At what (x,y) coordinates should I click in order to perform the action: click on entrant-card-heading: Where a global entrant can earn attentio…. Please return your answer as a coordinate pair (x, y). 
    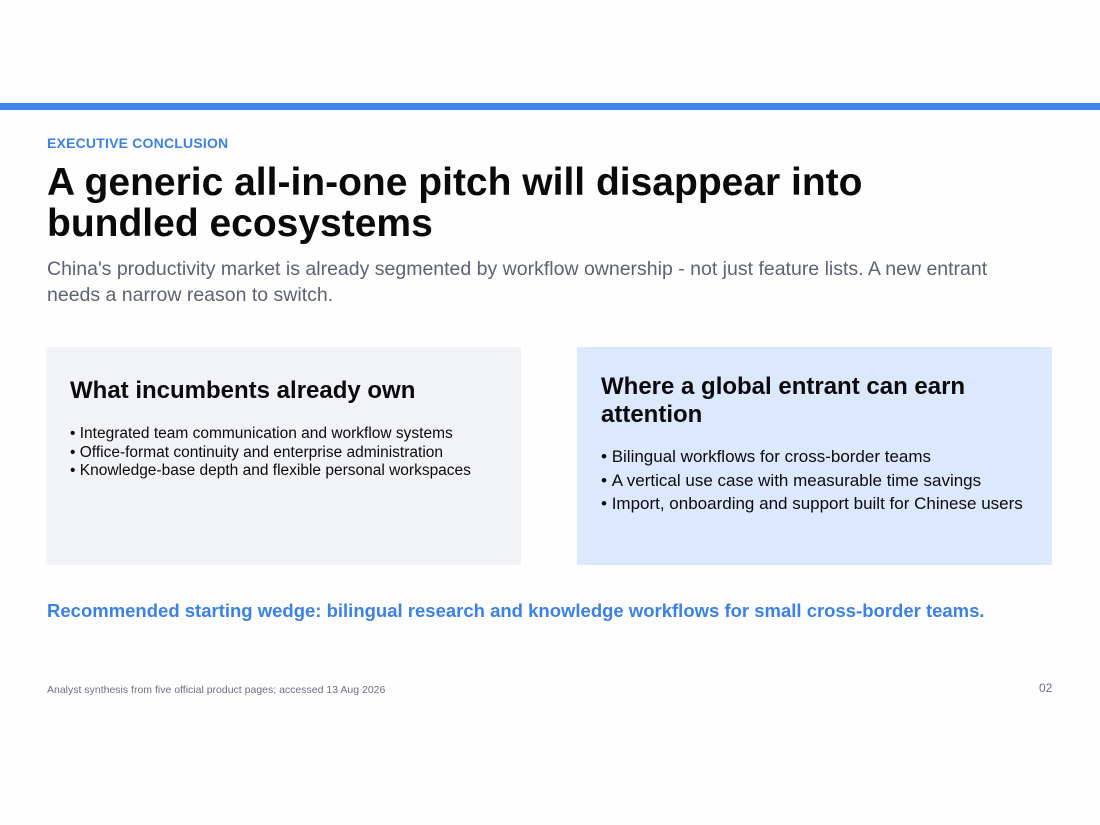
    Looking at the image, I should click on (783, 400).